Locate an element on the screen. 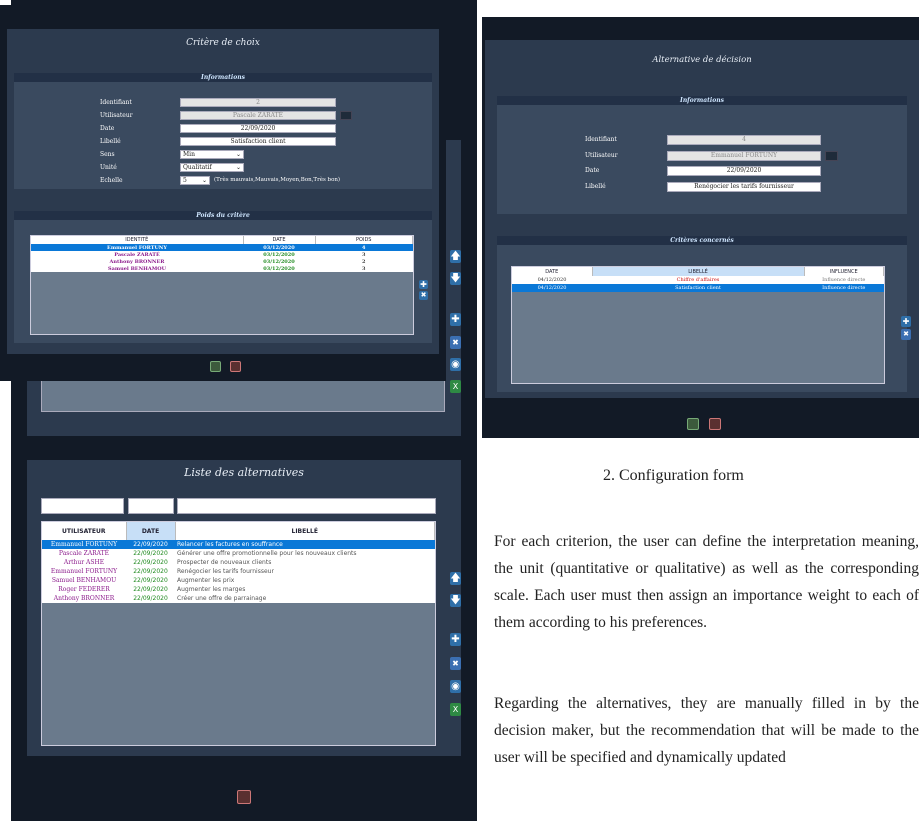 This screenshot has width=919, height=821. echelle-select: 5 ⌄ is located at coordinates (195, 180).